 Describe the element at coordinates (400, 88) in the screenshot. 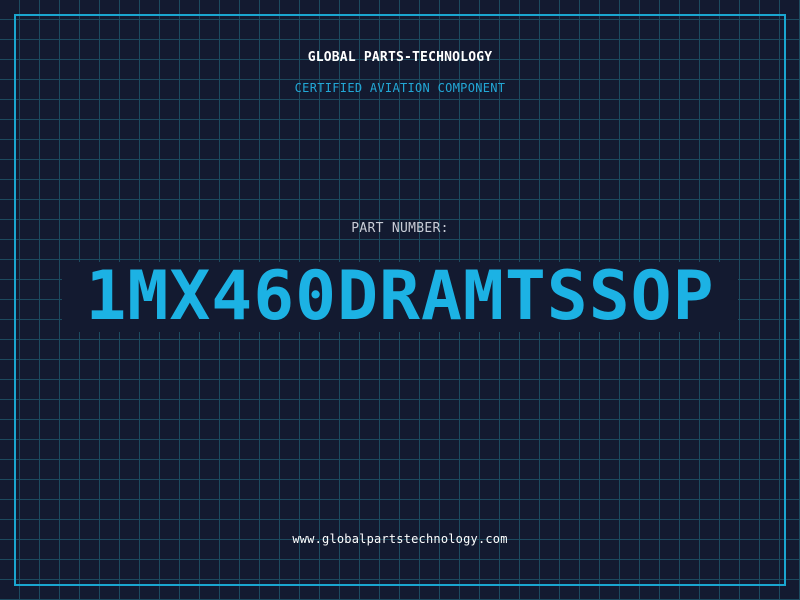

I see `certification-subtitle: CERTIFIED AVIATION COMPONENT` at that location.